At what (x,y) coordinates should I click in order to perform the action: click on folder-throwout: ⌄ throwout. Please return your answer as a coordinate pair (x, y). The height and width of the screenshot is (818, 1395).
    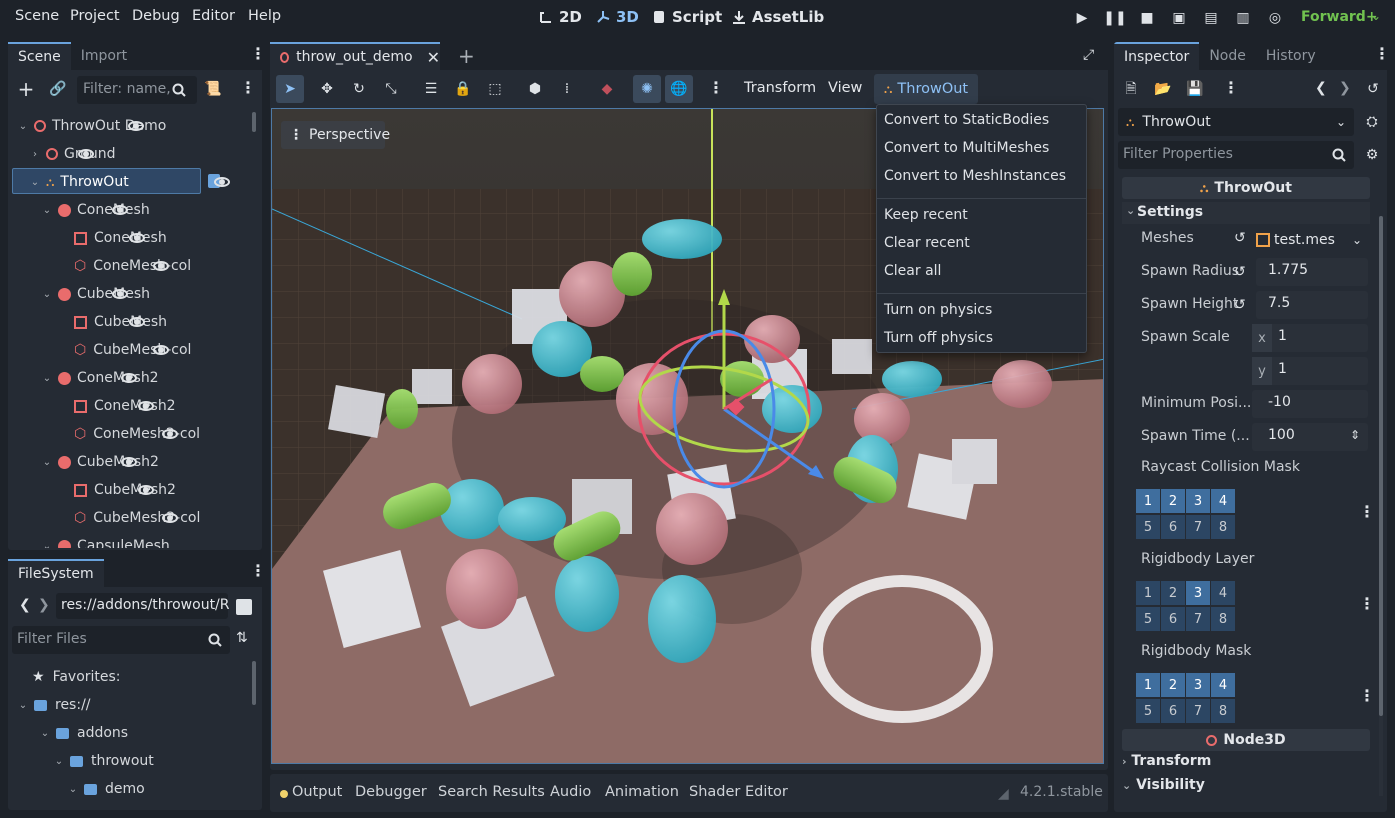
    Looking at the image, I should click on (83, 761).